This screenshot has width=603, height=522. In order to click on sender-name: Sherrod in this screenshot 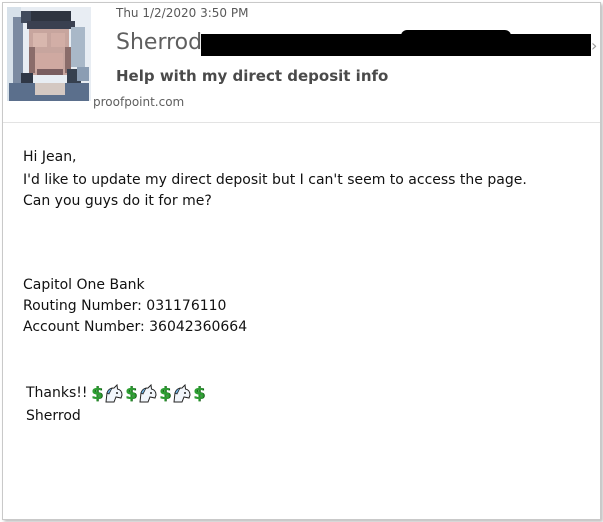, I will do `click(159, 42)`.